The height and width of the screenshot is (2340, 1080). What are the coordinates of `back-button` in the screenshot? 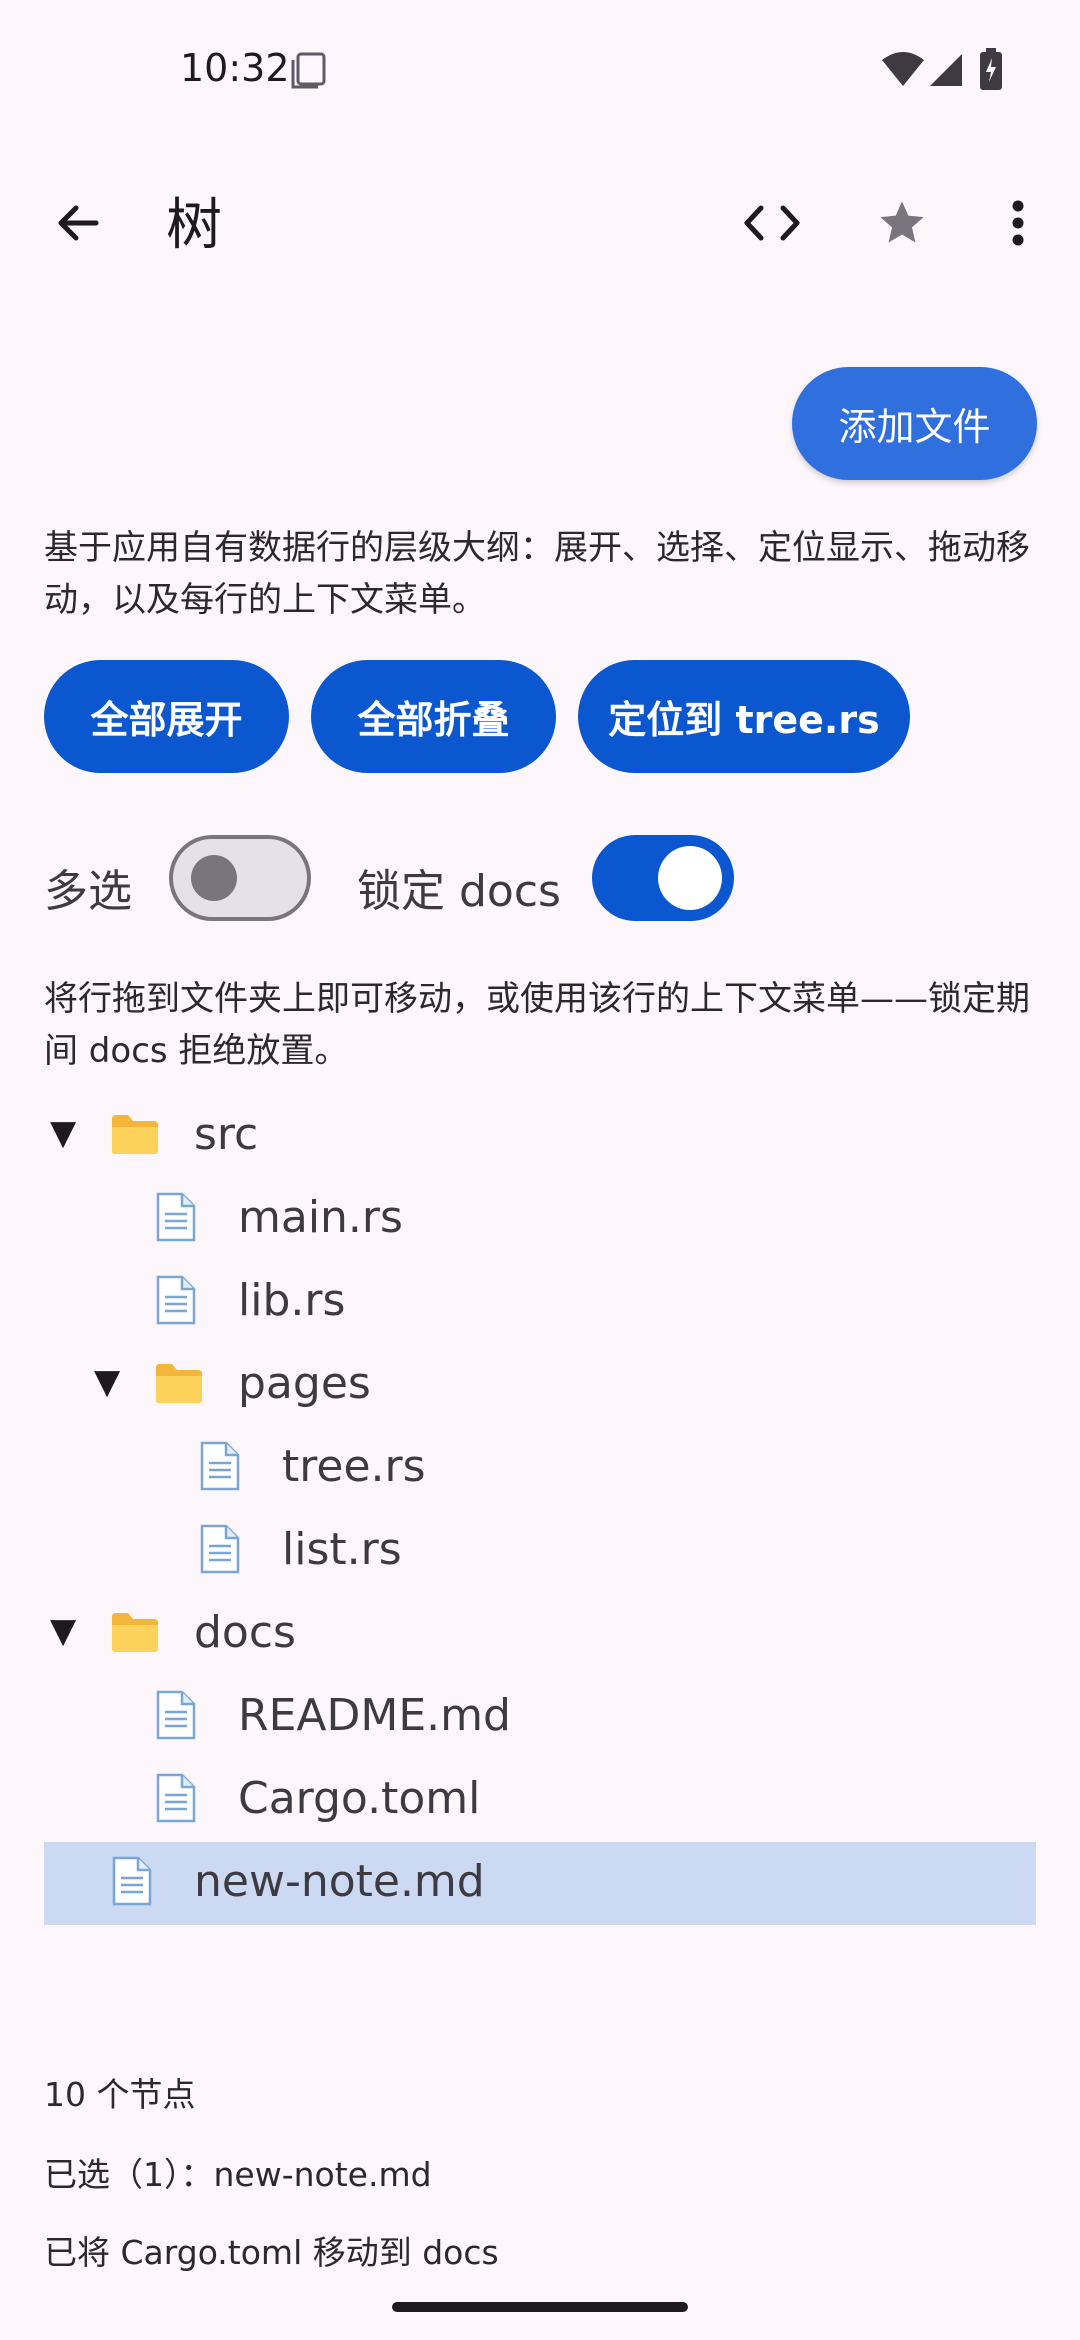 It's located at (78, 225).